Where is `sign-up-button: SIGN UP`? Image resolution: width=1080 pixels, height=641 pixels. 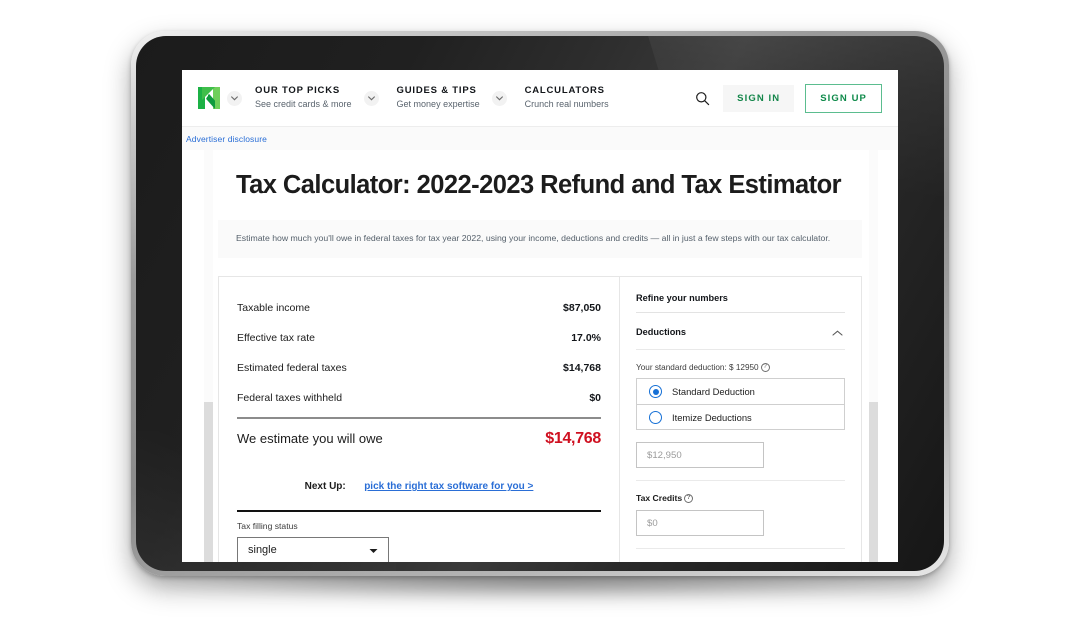
sign-up-button: SIGN UP is located at coordinates (843, 98).